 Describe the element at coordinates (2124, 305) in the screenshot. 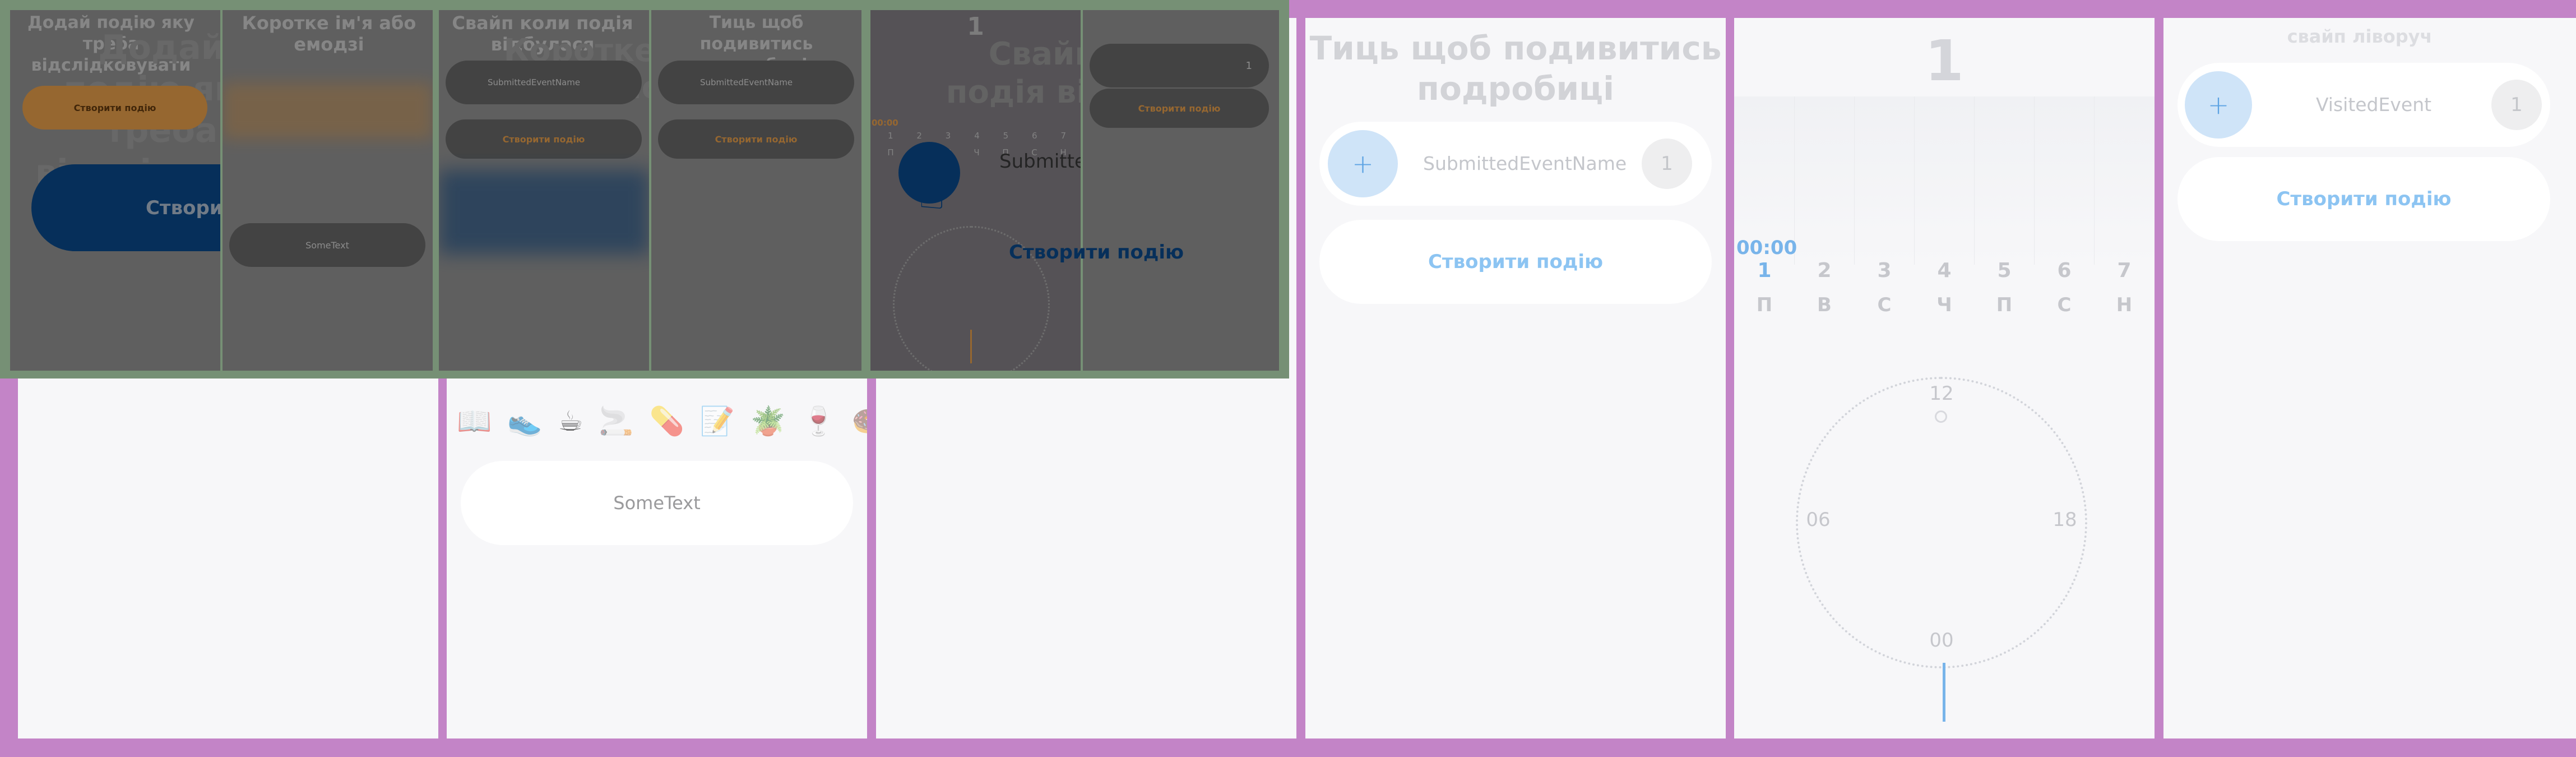

I see `week-day-7: Н` at that location.